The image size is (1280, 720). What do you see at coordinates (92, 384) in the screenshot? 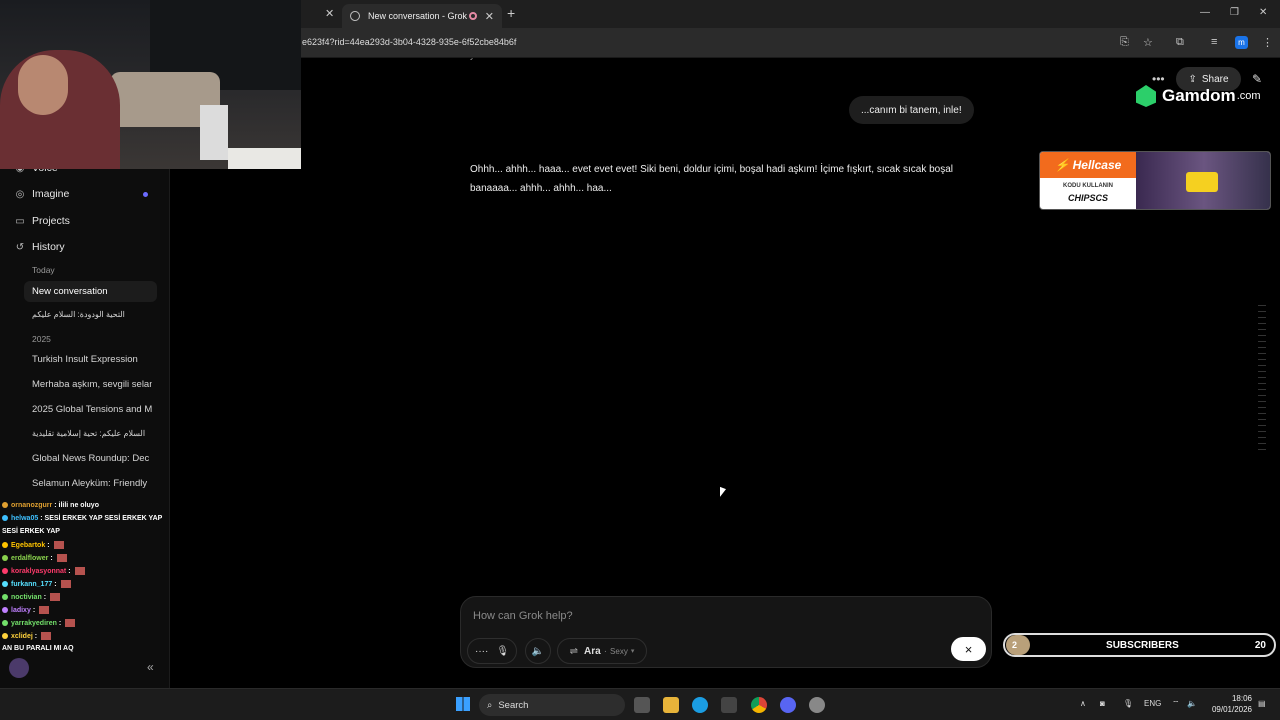
I see `history-item: Merhaba aşkım, sevgili selam` at bounding box center [92, 384].